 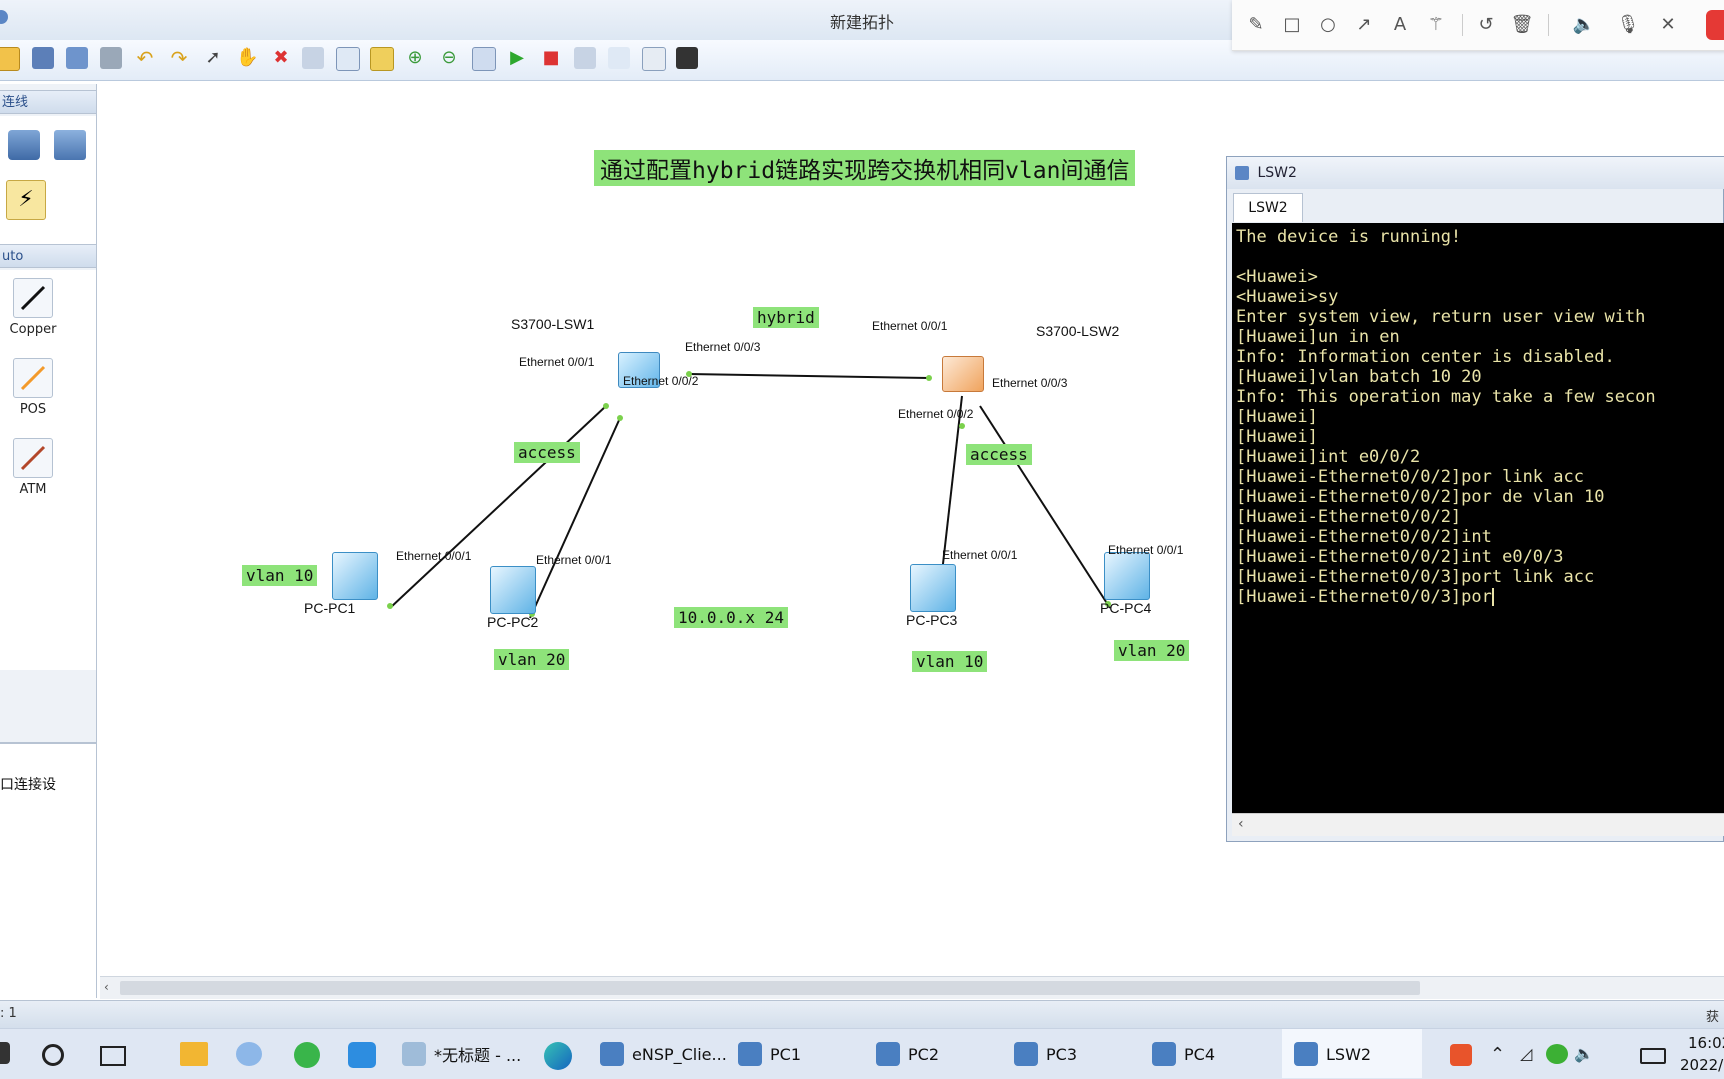 What do you see at coordinates (1584, 1053) in the screenshot?
I see `volume-icon: 🔈` at bounding box center [1584, 1053].